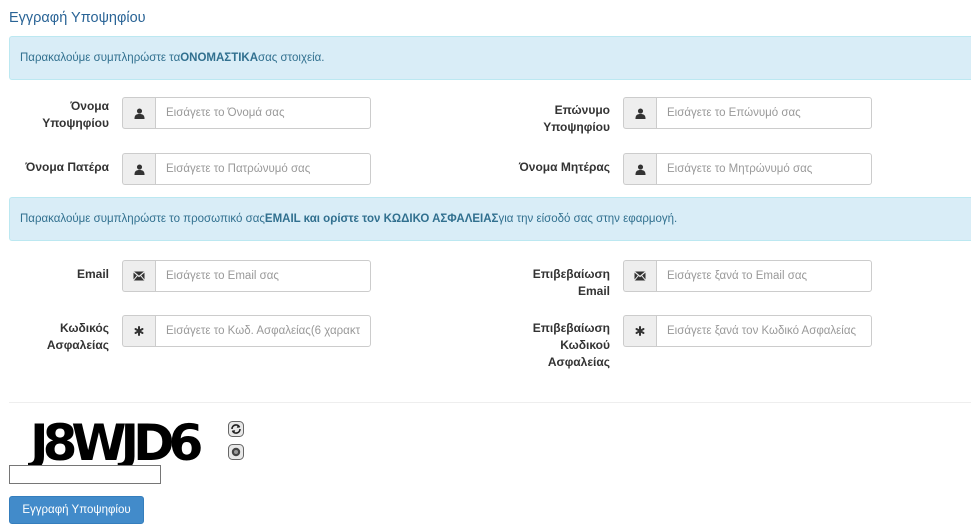 This screenshot has width=971, height=525. I want to click on mother-name-label: Όνομα Μητέρας, so click(564, 167).